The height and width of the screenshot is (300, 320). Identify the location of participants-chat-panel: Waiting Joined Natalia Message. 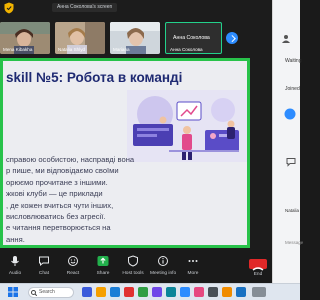
(287, 141).